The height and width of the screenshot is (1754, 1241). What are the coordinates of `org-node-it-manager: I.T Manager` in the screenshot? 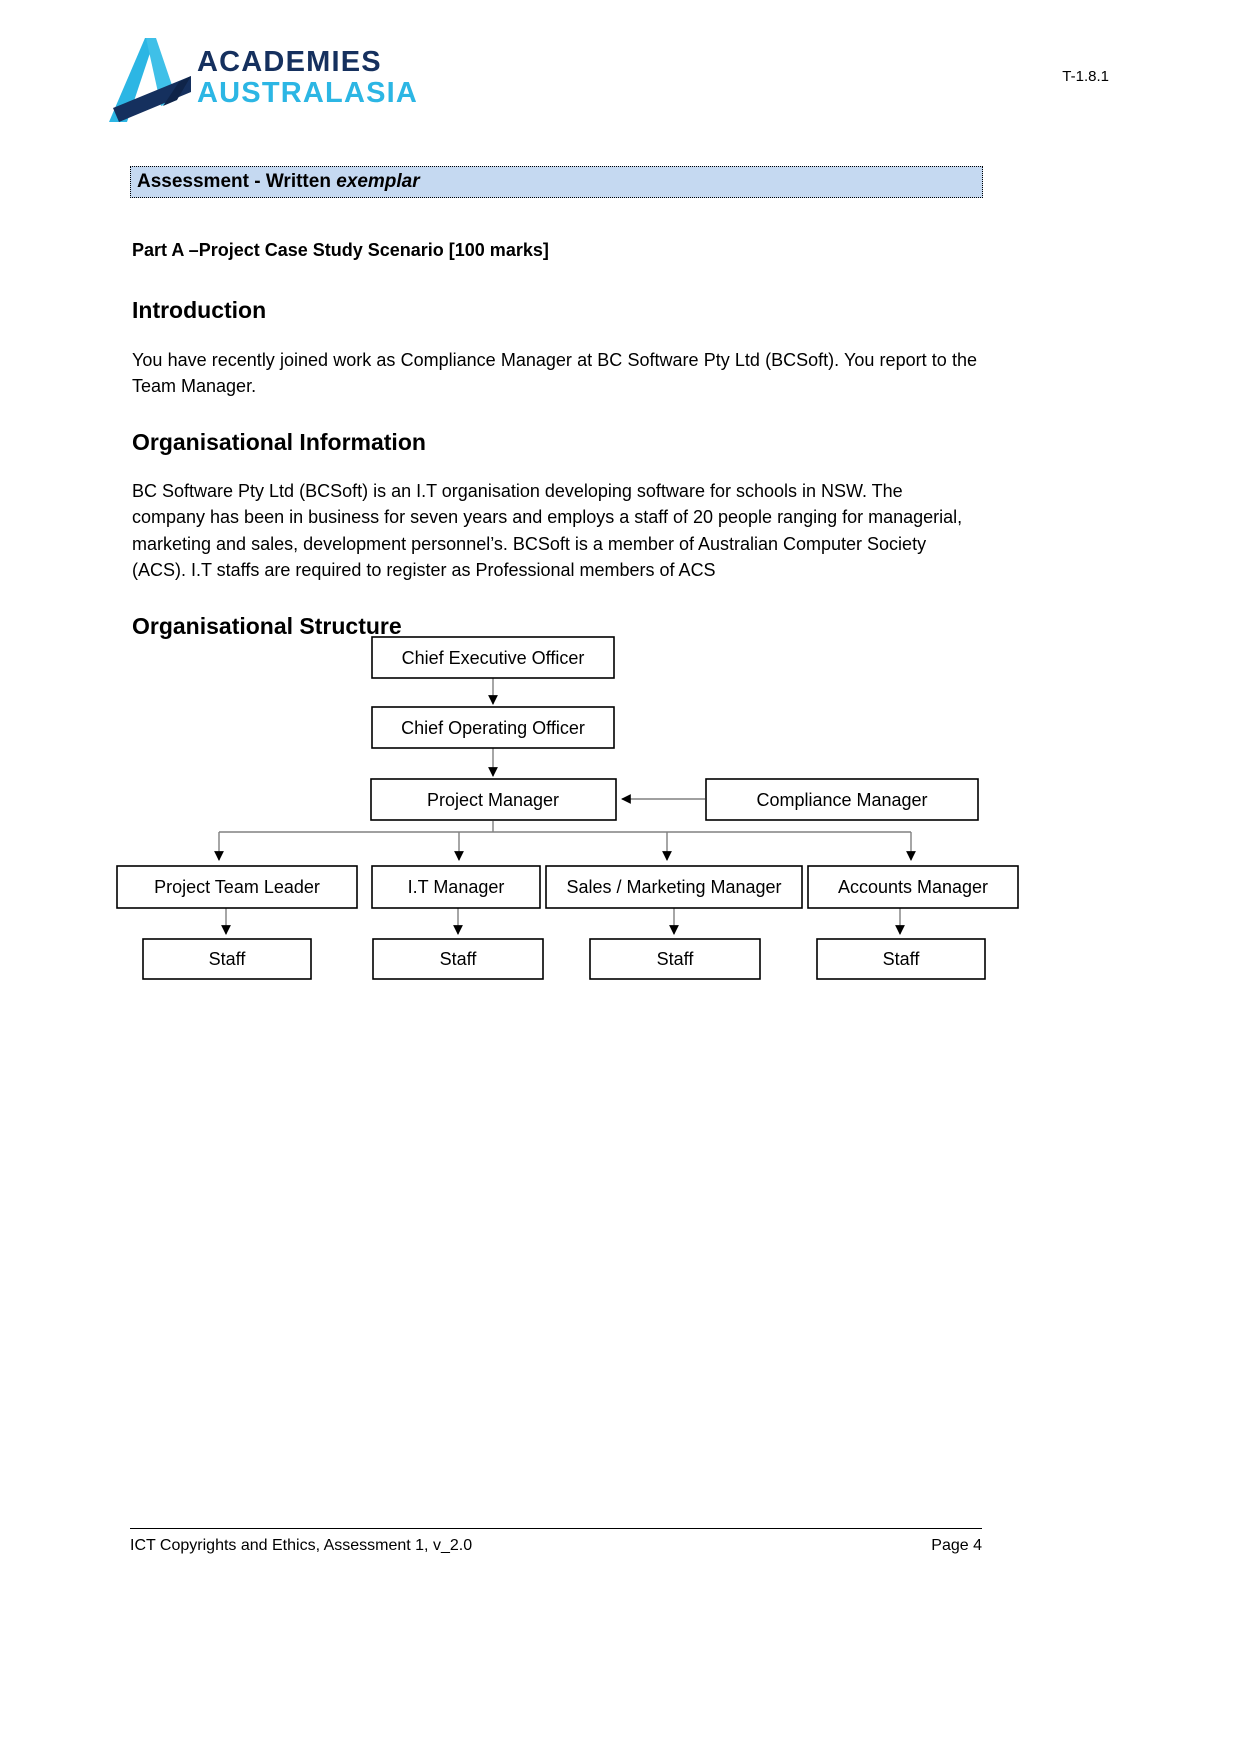 It's located at (456, 887).